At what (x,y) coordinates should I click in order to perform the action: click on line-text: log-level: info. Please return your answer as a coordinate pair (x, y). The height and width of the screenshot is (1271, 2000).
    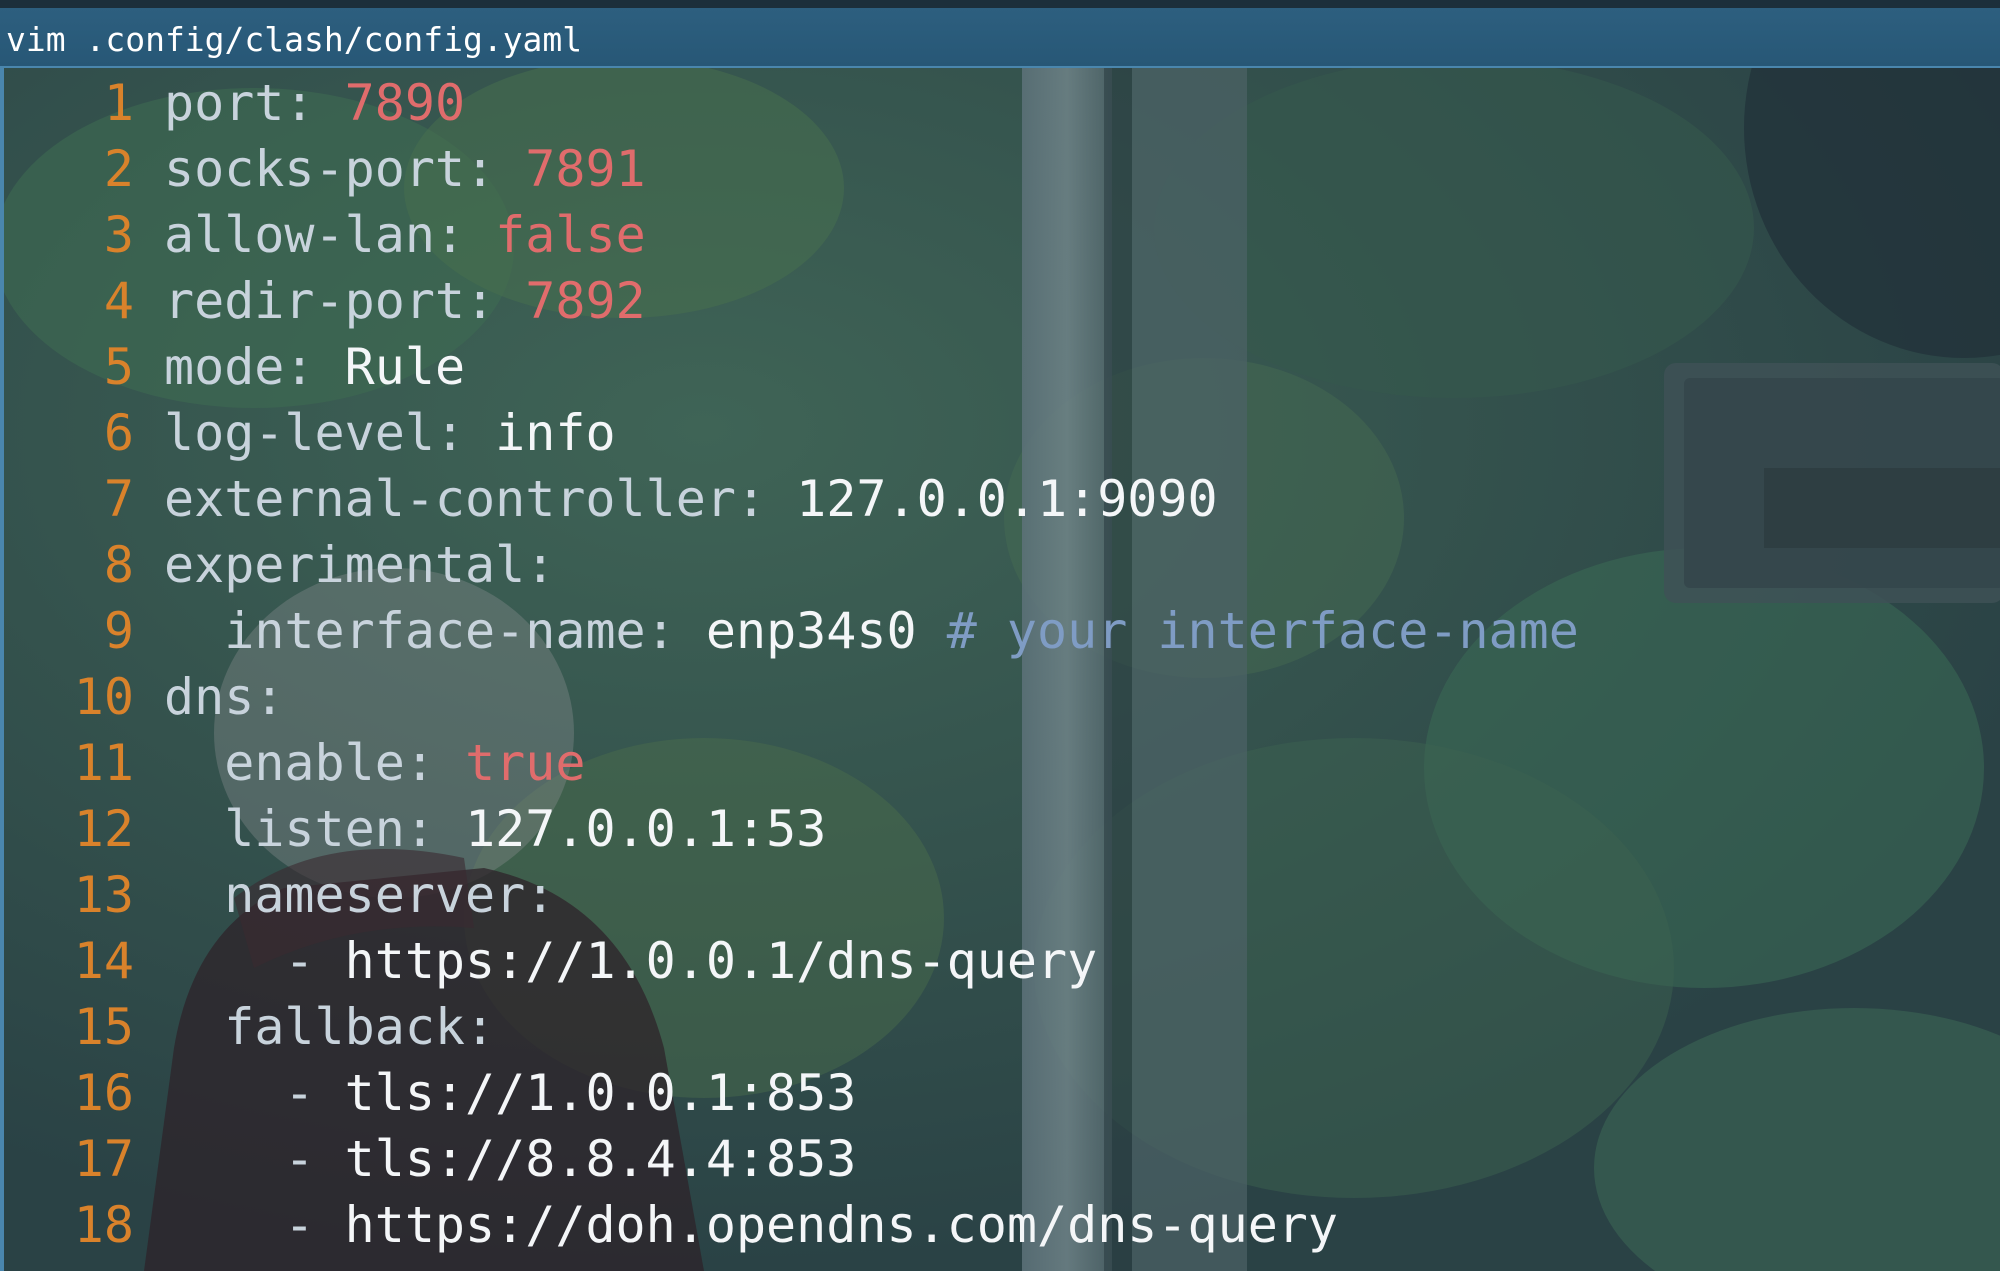
    Looking at the image, I should click on (390, 433).